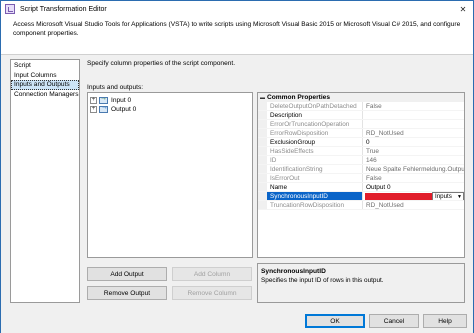 Image resolution: width=474 pixels, height=333 pixels. I want to click on property-row: ErrorRowDisposition RD_NotUsed, so click(361, 133).